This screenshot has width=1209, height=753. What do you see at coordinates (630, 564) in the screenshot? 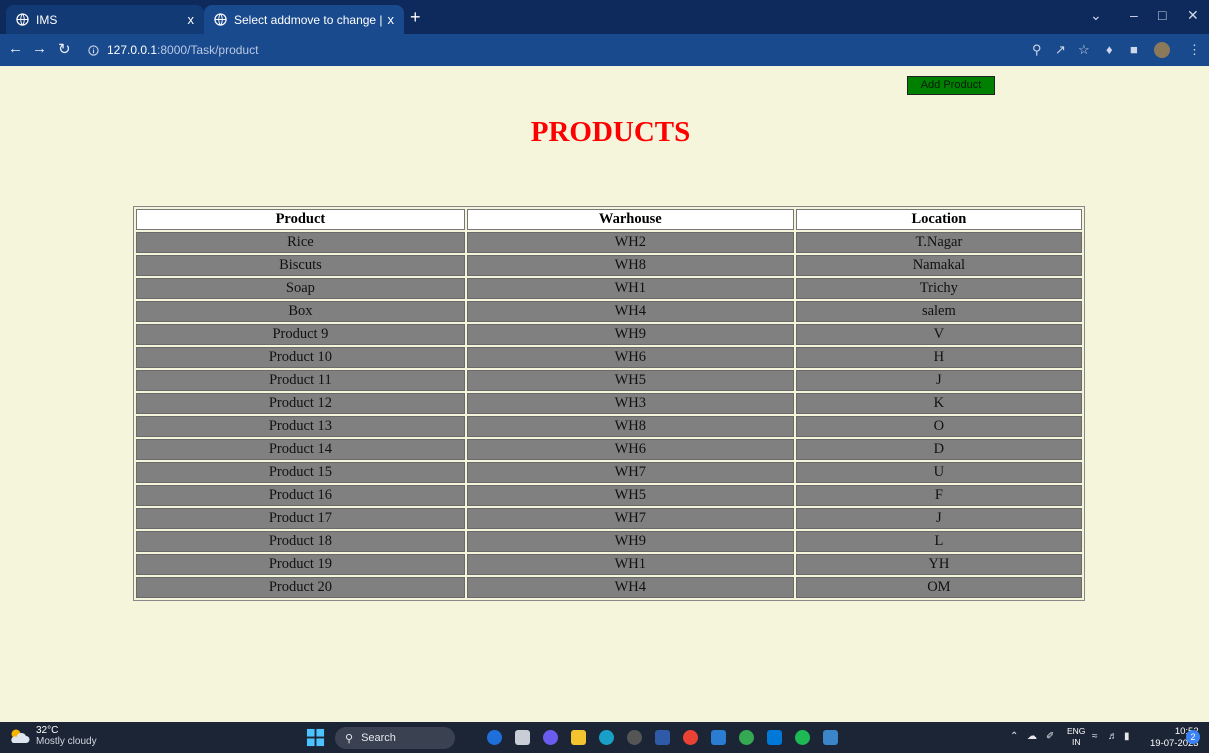
I see `warehouse-cell: WH1` at bounding box center [630, 564].